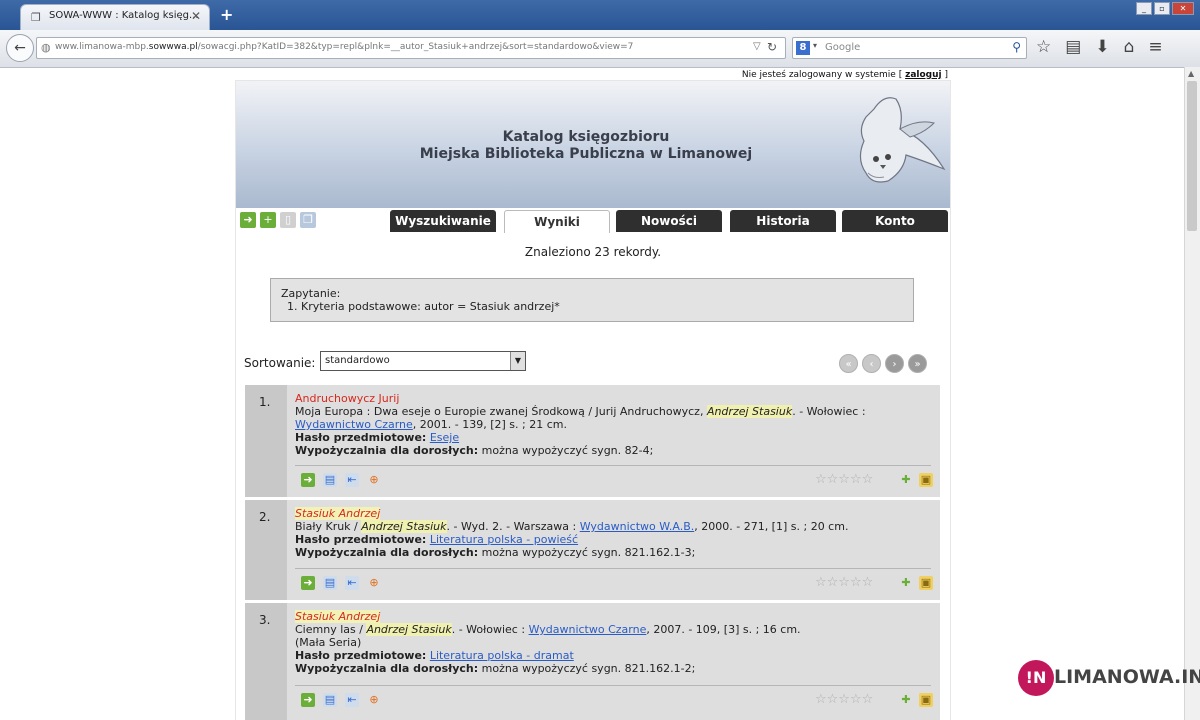  Describe the element at coordinates (923, 75) in the screenshot. I see `login-link: zaloguj` at that location.